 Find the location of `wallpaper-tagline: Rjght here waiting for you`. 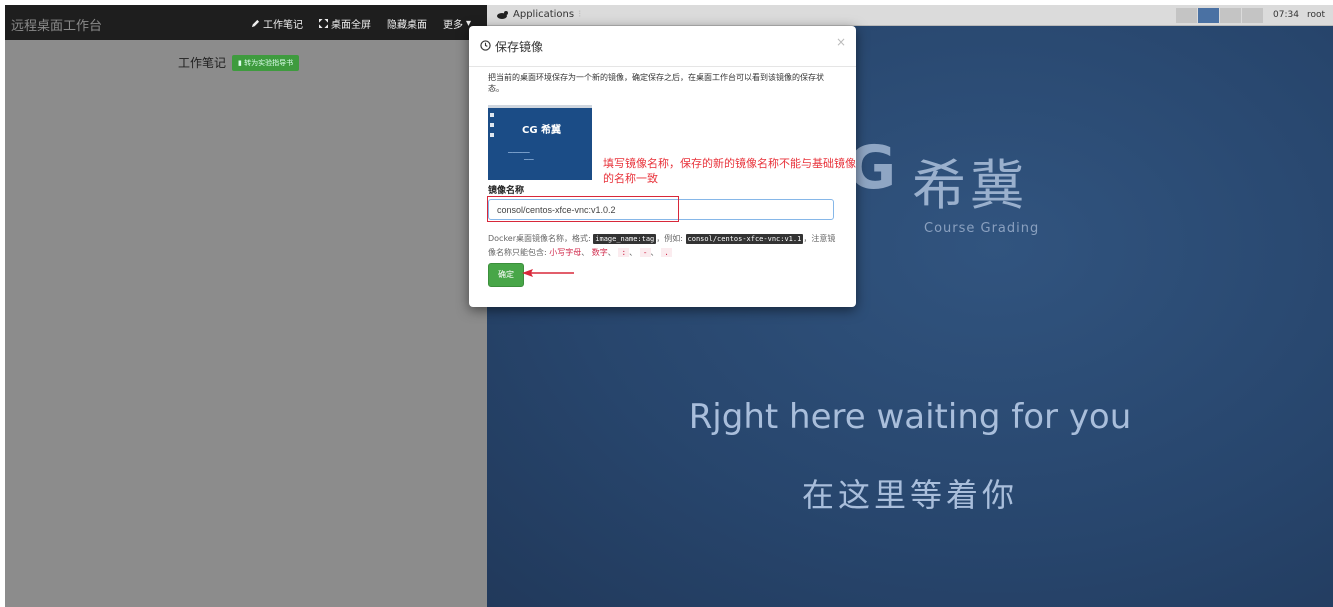

wallpaper-tagline: Rjght here waiting for you is located at coordinates (910, 417).